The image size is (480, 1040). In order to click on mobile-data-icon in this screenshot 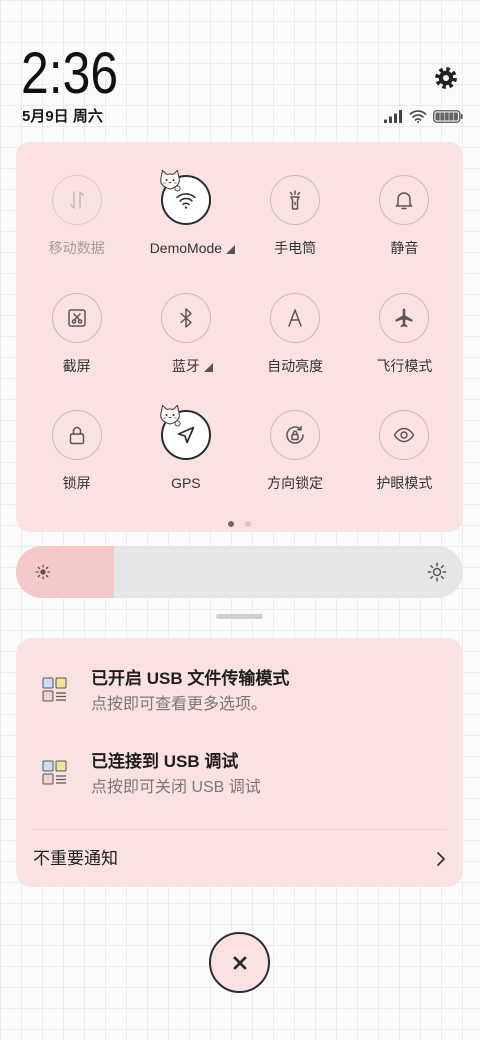, I will do `click(76, 200)`.